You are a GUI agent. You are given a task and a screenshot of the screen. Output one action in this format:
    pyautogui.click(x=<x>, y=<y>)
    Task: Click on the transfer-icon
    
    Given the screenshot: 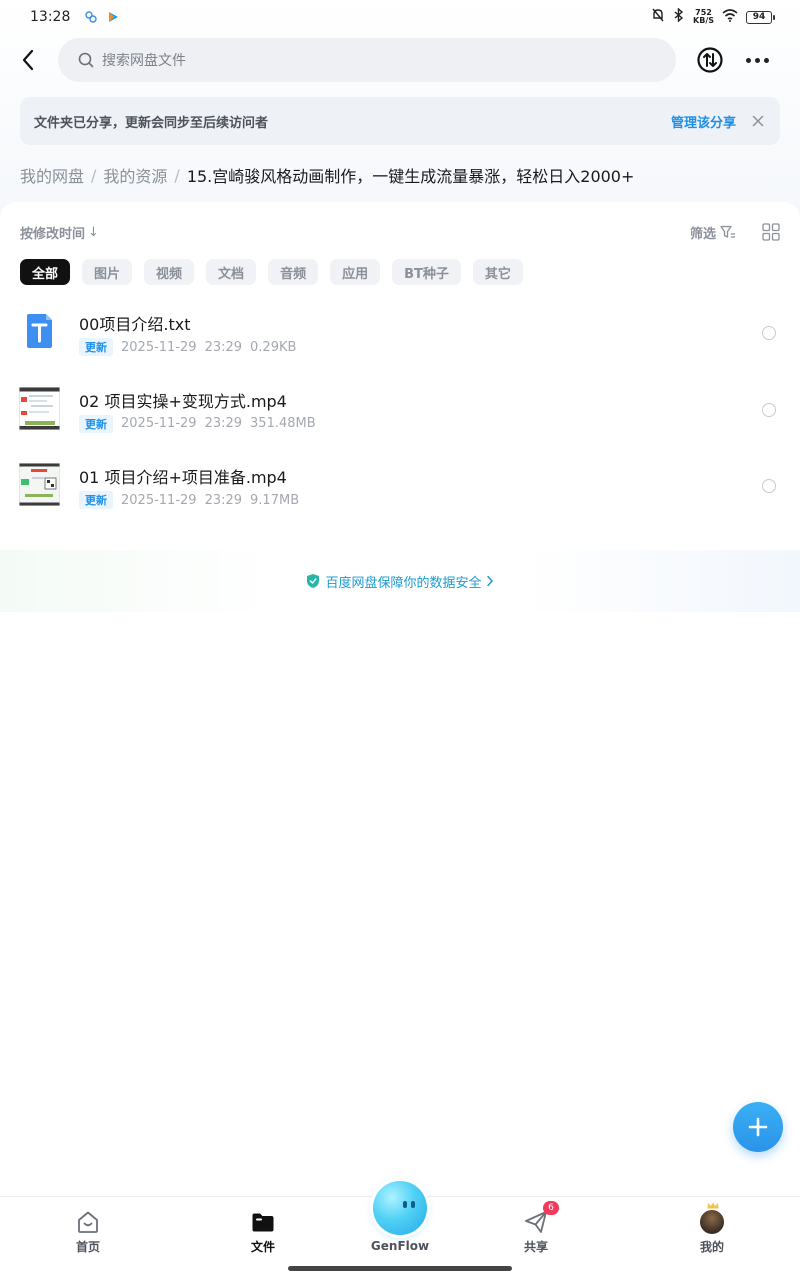 What is the action you would take?
    pyautogui.click(x=710, y=60)
    